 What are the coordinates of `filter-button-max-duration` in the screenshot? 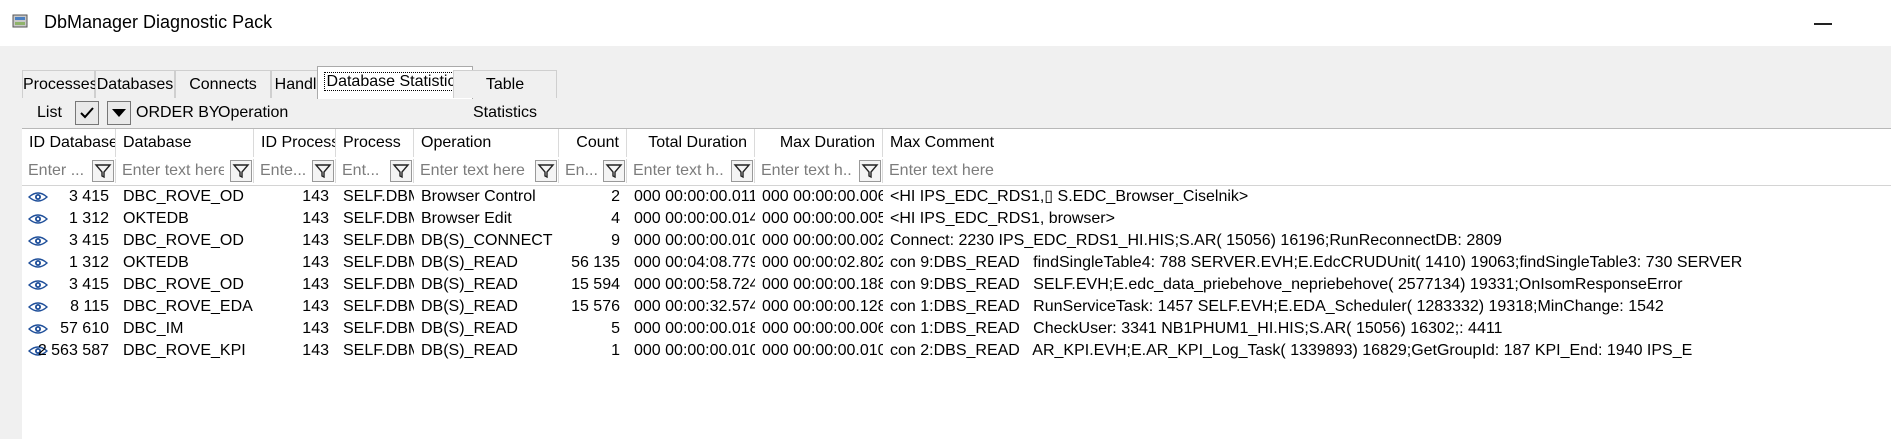 It's located at (870, 171).